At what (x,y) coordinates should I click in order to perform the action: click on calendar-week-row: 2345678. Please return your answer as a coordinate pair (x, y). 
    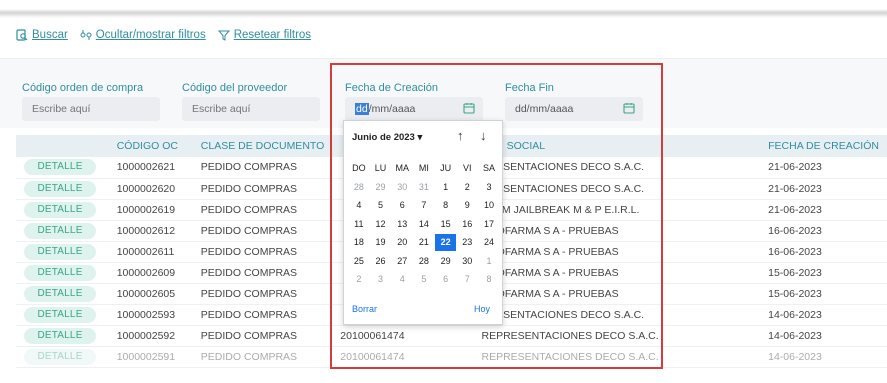
    Looking at the image, I should click on (424, 279).